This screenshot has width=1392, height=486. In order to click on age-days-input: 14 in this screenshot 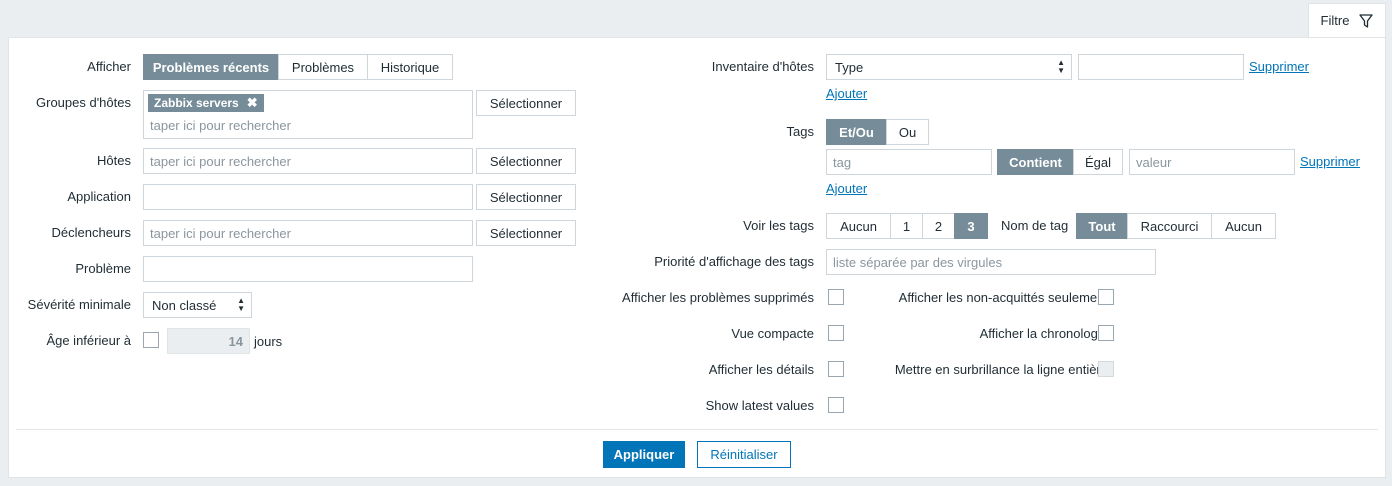, I will do `click(208, 341)`.